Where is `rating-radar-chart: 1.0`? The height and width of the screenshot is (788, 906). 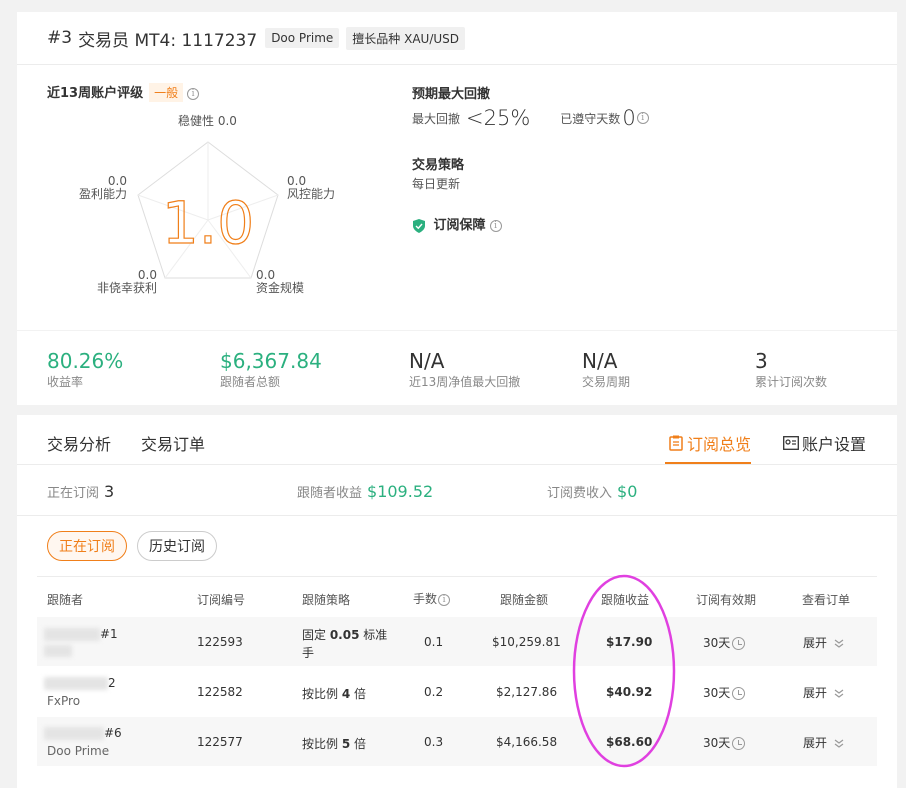 rating-radar-chart: 1.0 is located at coordinates (208, 210).